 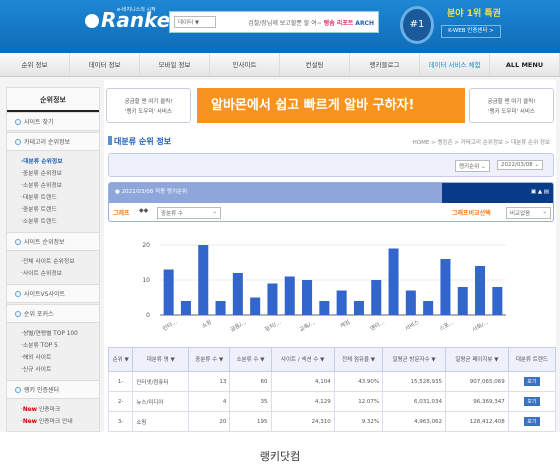 I want to click on date-select: 2022/03/08 ⌄, so click(x=520, y=165).